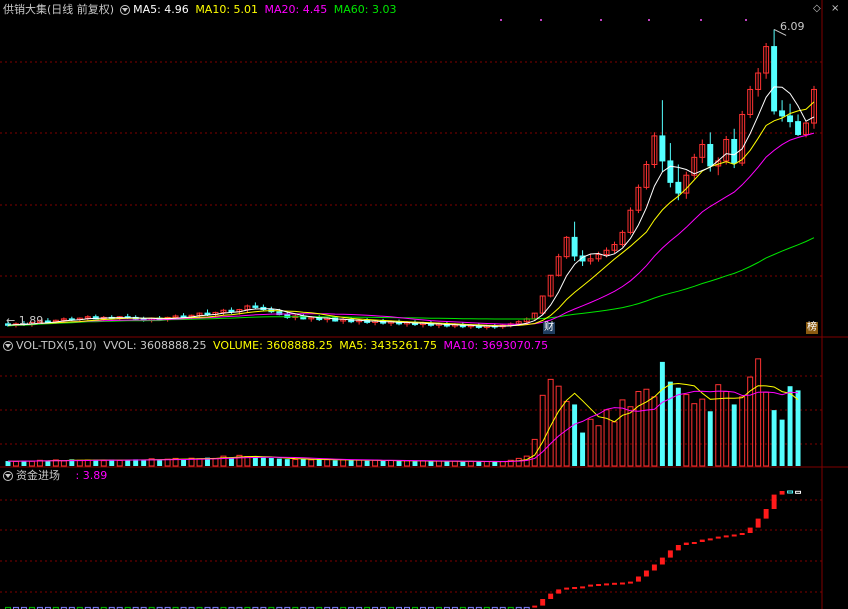  Describe the element at coordinates (161, 9) in the screenshot. I see `ma5-label: MA5: 4.96` at that location.